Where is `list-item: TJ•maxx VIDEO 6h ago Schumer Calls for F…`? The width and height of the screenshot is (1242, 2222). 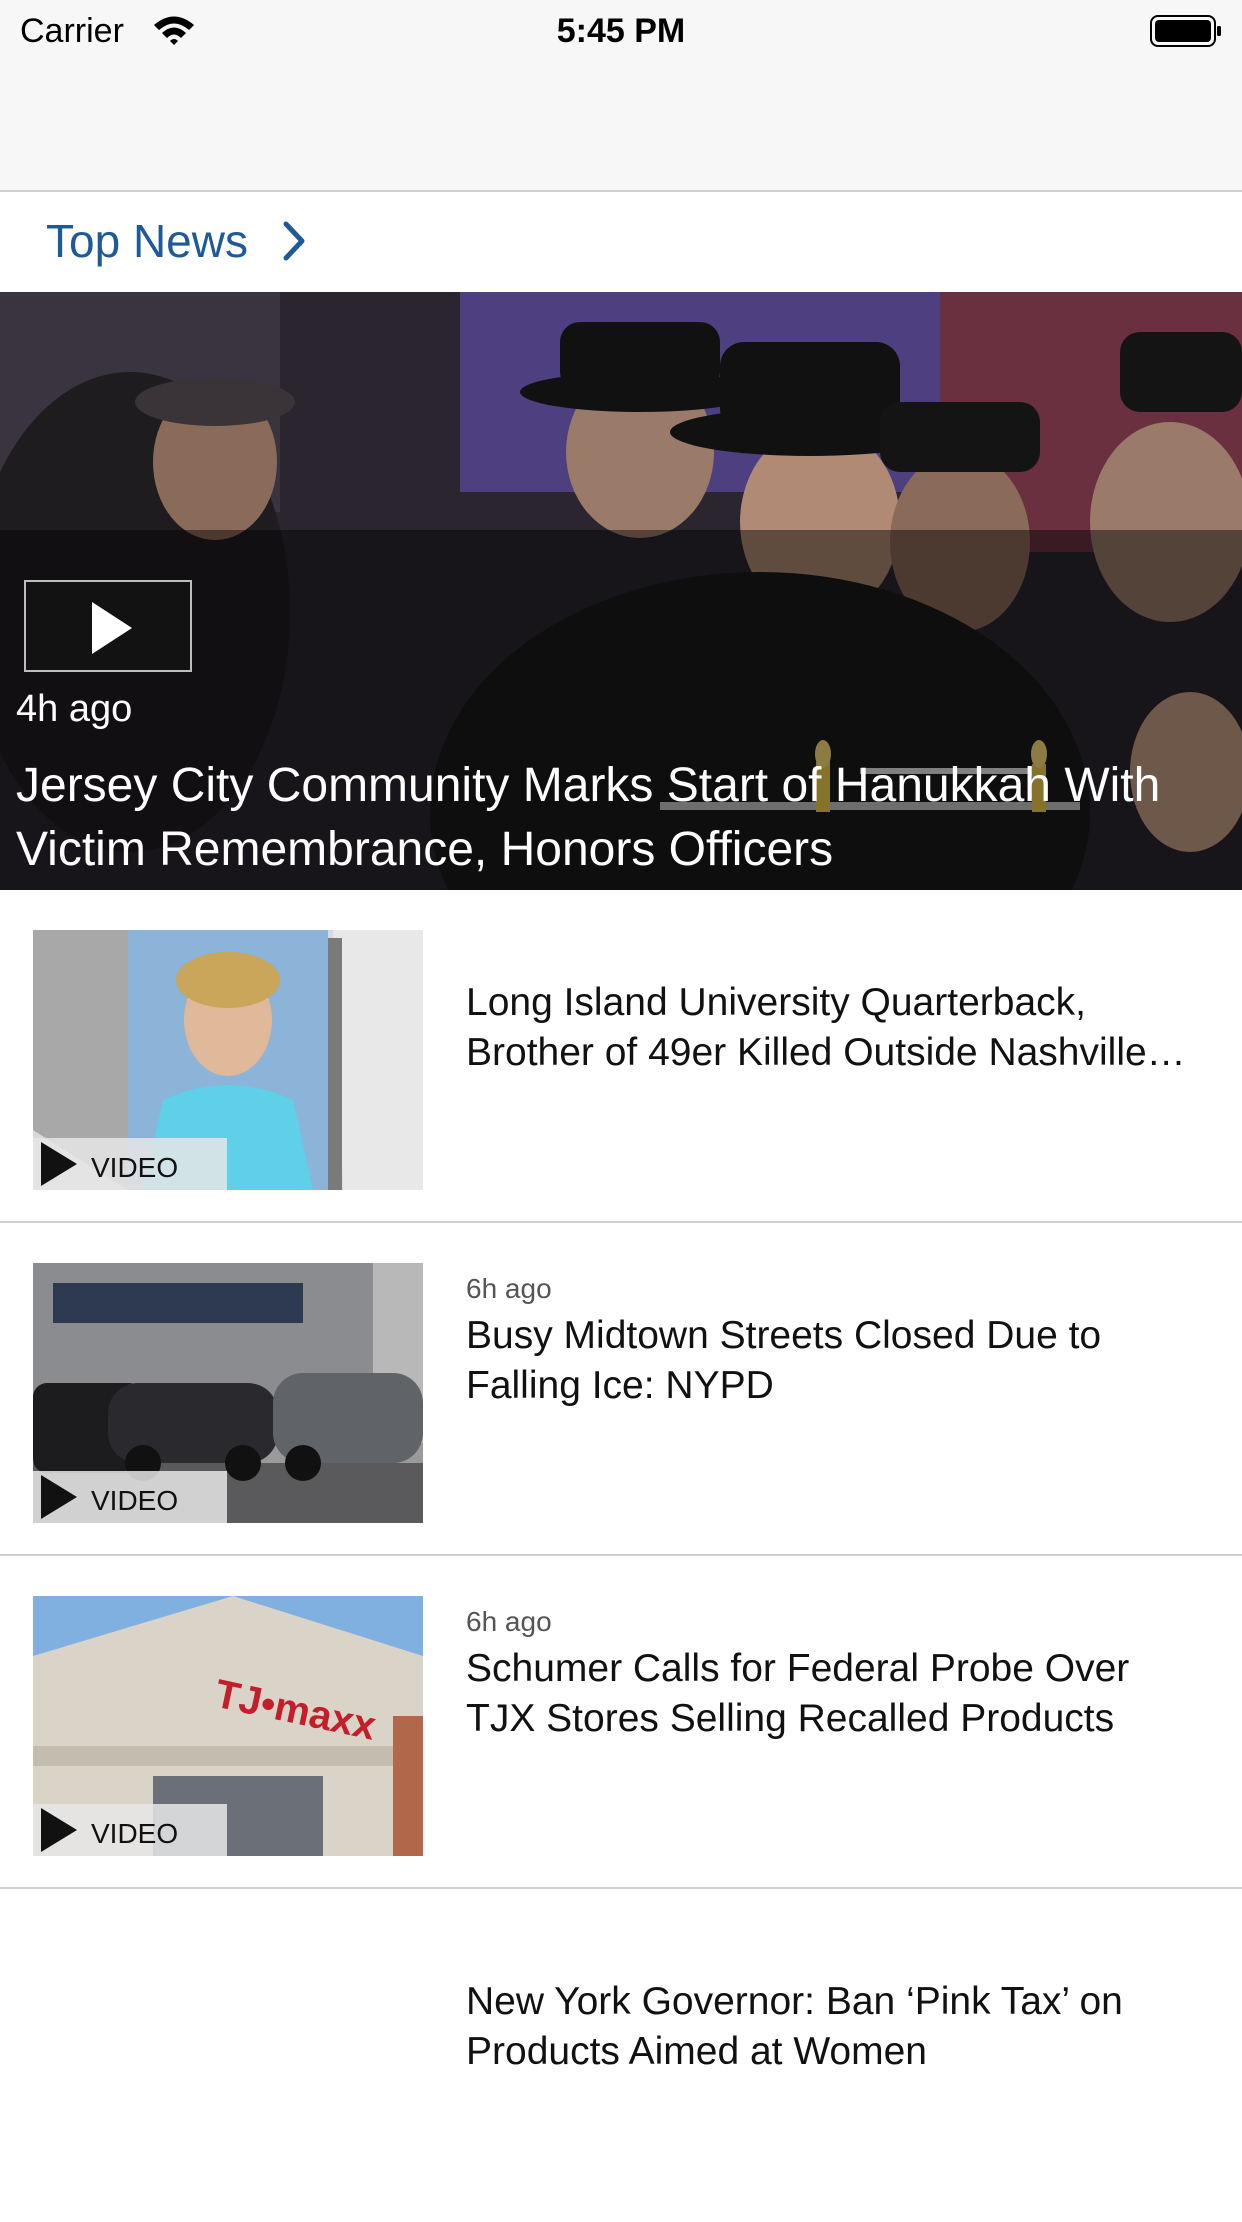
list-item: TJ•maxx VIDEO 6h ago Schumer Calls for F… is located at coordinates (621, 1722).